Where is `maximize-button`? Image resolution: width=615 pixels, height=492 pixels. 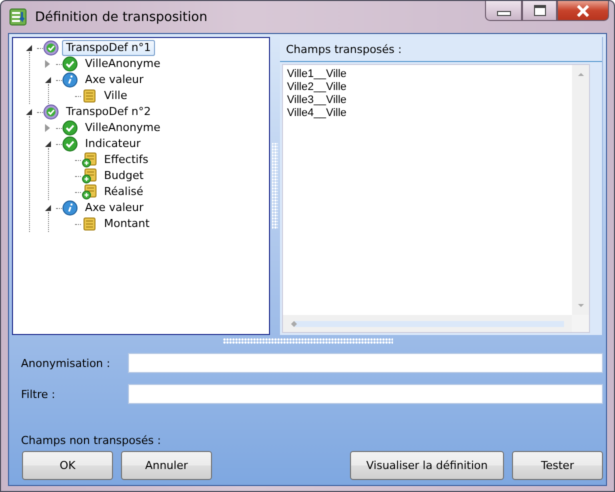
maximize-button is located at coordinates (539, 11).